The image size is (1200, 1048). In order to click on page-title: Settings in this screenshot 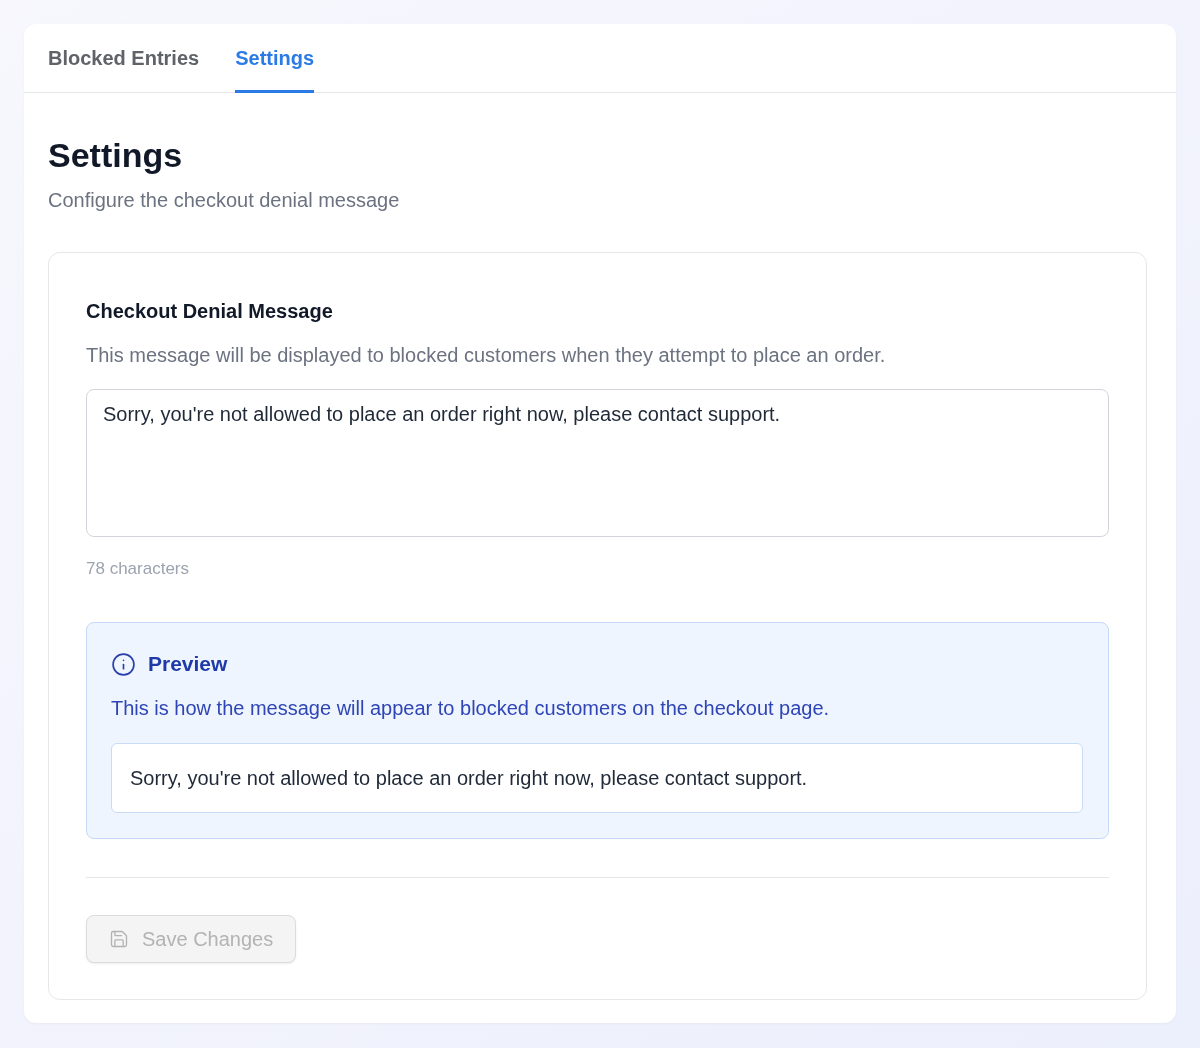, I will do `click(116, 155)`.